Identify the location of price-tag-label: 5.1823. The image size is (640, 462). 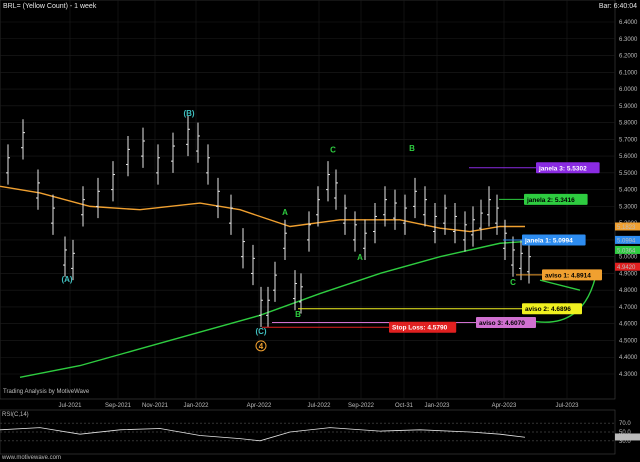
(626, 228).